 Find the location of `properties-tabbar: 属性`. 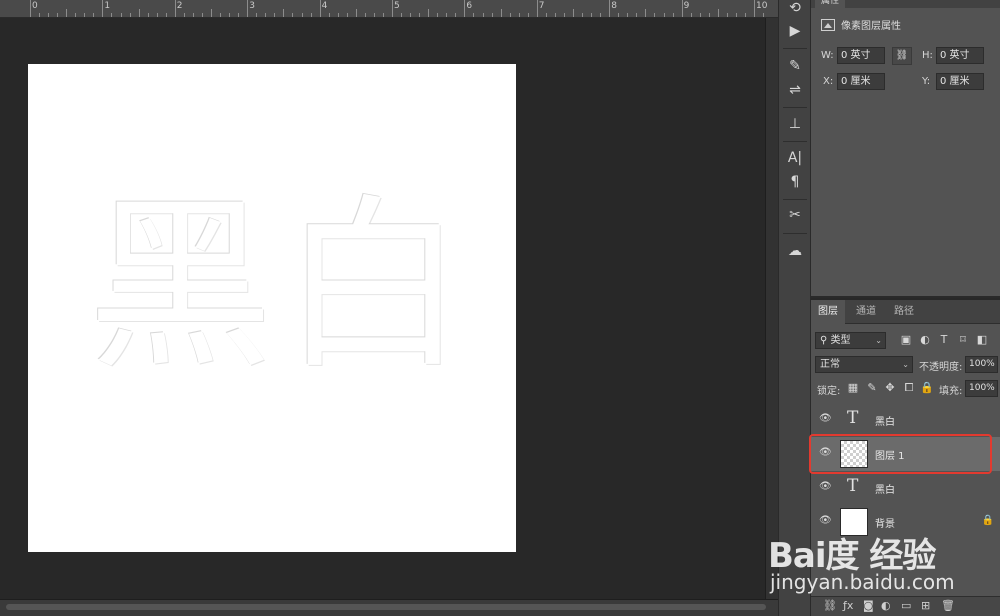

properties-tabbar: 属性 is located at coordinates (905, 4).